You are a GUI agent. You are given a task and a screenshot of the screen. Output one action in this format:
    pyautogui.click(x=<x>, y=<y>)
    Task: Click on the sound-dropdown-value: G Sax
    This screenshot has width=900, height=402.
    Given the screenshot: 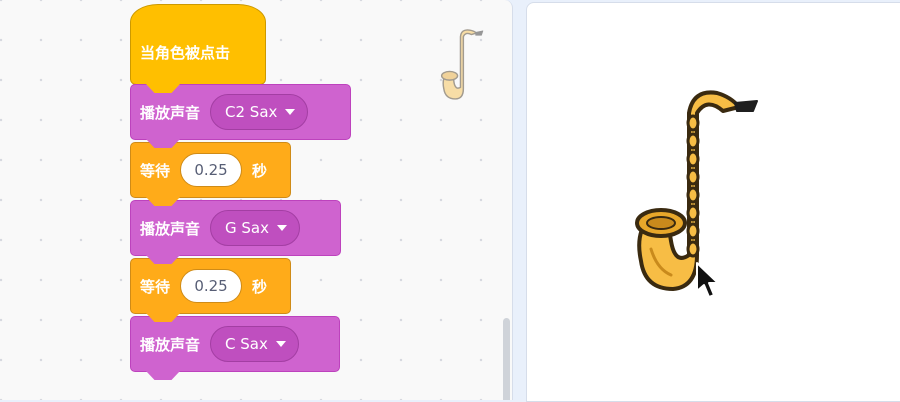 What is the action you would take?
    pyautogui.click(x=247, y=228)
    